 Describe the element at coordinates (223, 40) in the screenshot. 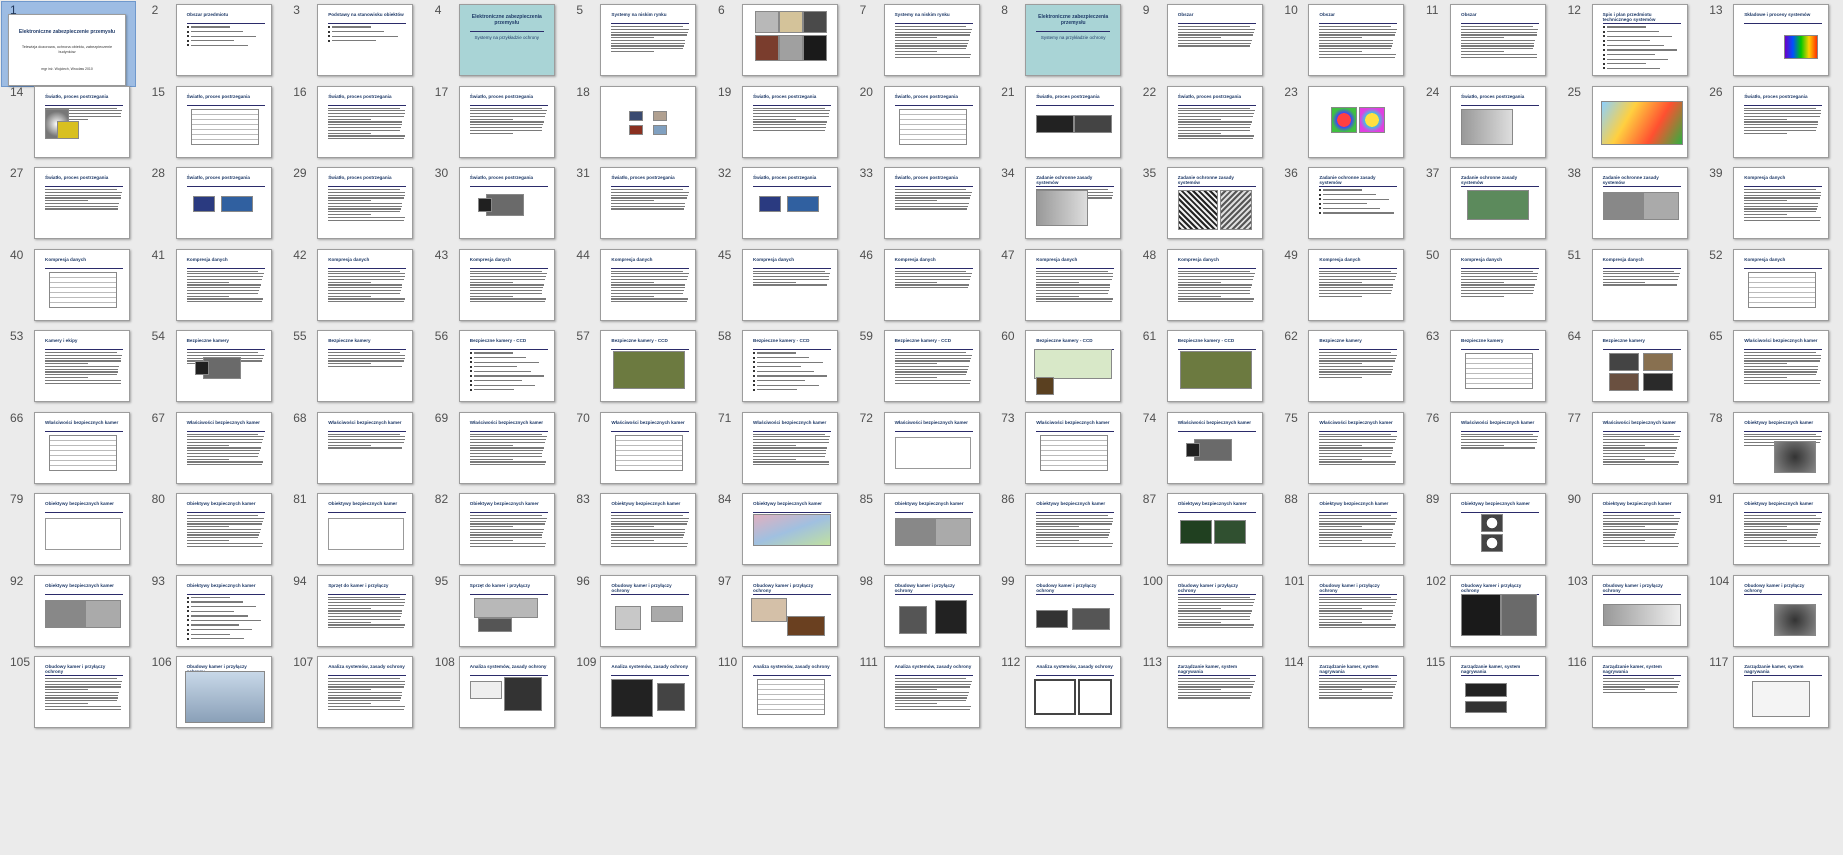

I see `slide-thumbnail: Obszar przedmiotu` at that location.